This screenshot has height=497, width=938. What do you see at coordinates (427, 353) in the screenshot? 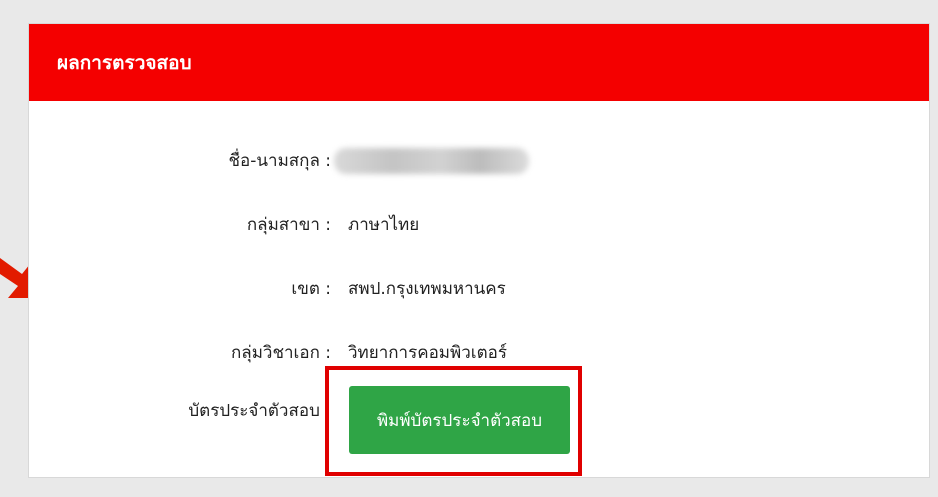
I see `field-value-major: วิทยาการคอมพิวเตอร์` at bounding box center [427, 353].